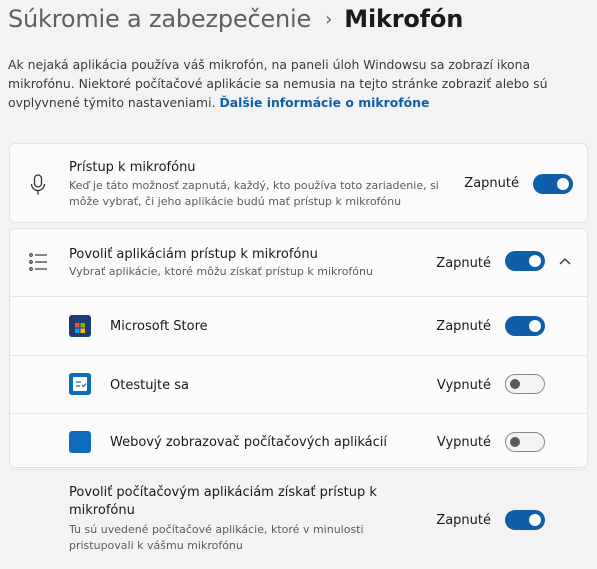  What do you see at coordinates (132, 167) in the screenshot?
I see `microphone-access-title: Prístup k mikrofónu` at bounding box center [132, 167].